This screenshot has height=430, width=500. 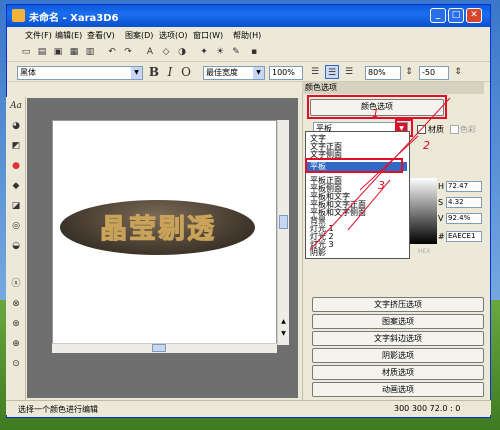 What do you see at coordinates (18, 15) in the screenshot?
I see `app-icon` at bounding box center [18, 15].